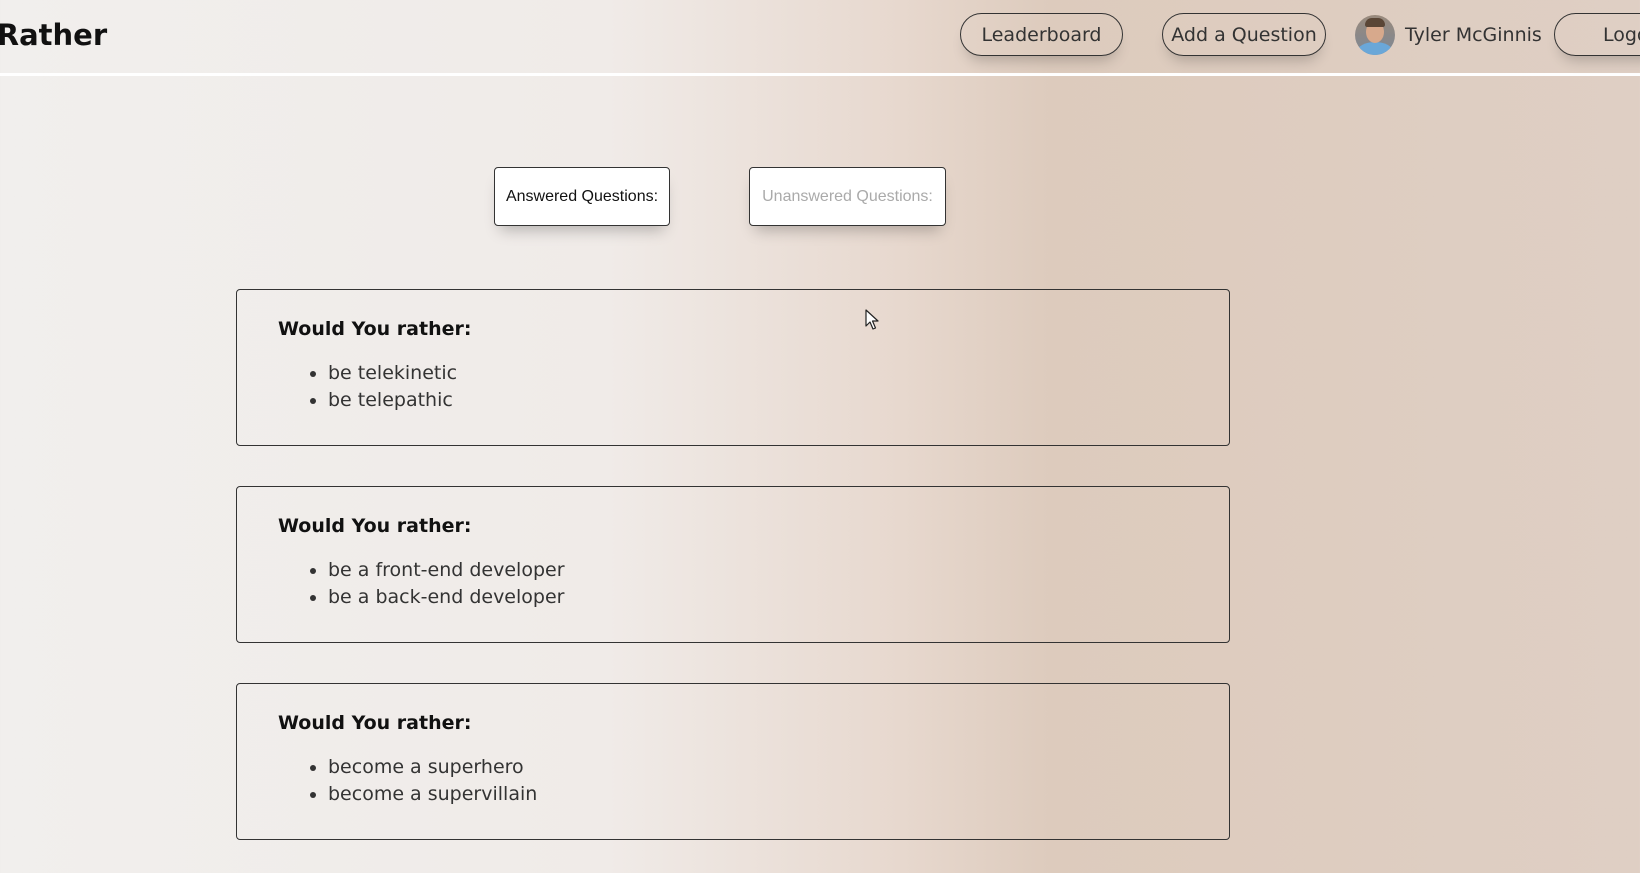 The image size is (1640, 873). What do you see at coordinates (778, 767) in the screenshot?
I see `option-item: become a superhero` at bounding box center [778, 767].